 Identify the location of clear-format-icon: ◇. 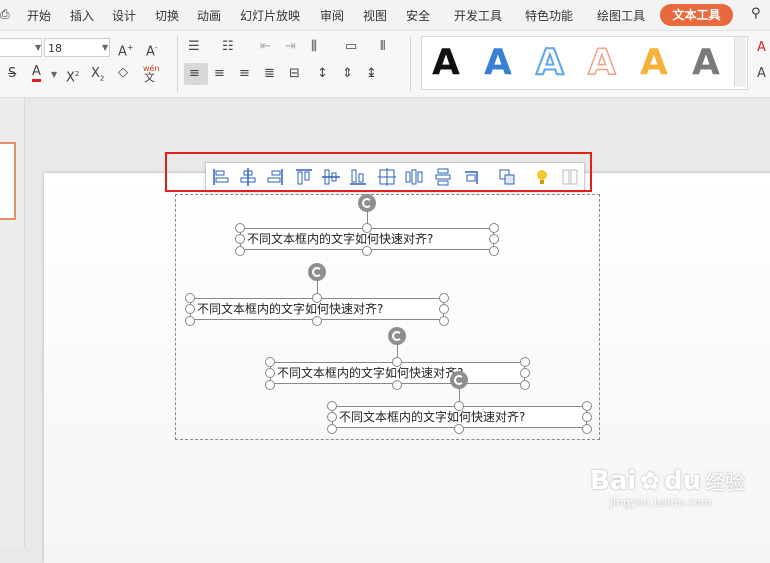
(123, 73).